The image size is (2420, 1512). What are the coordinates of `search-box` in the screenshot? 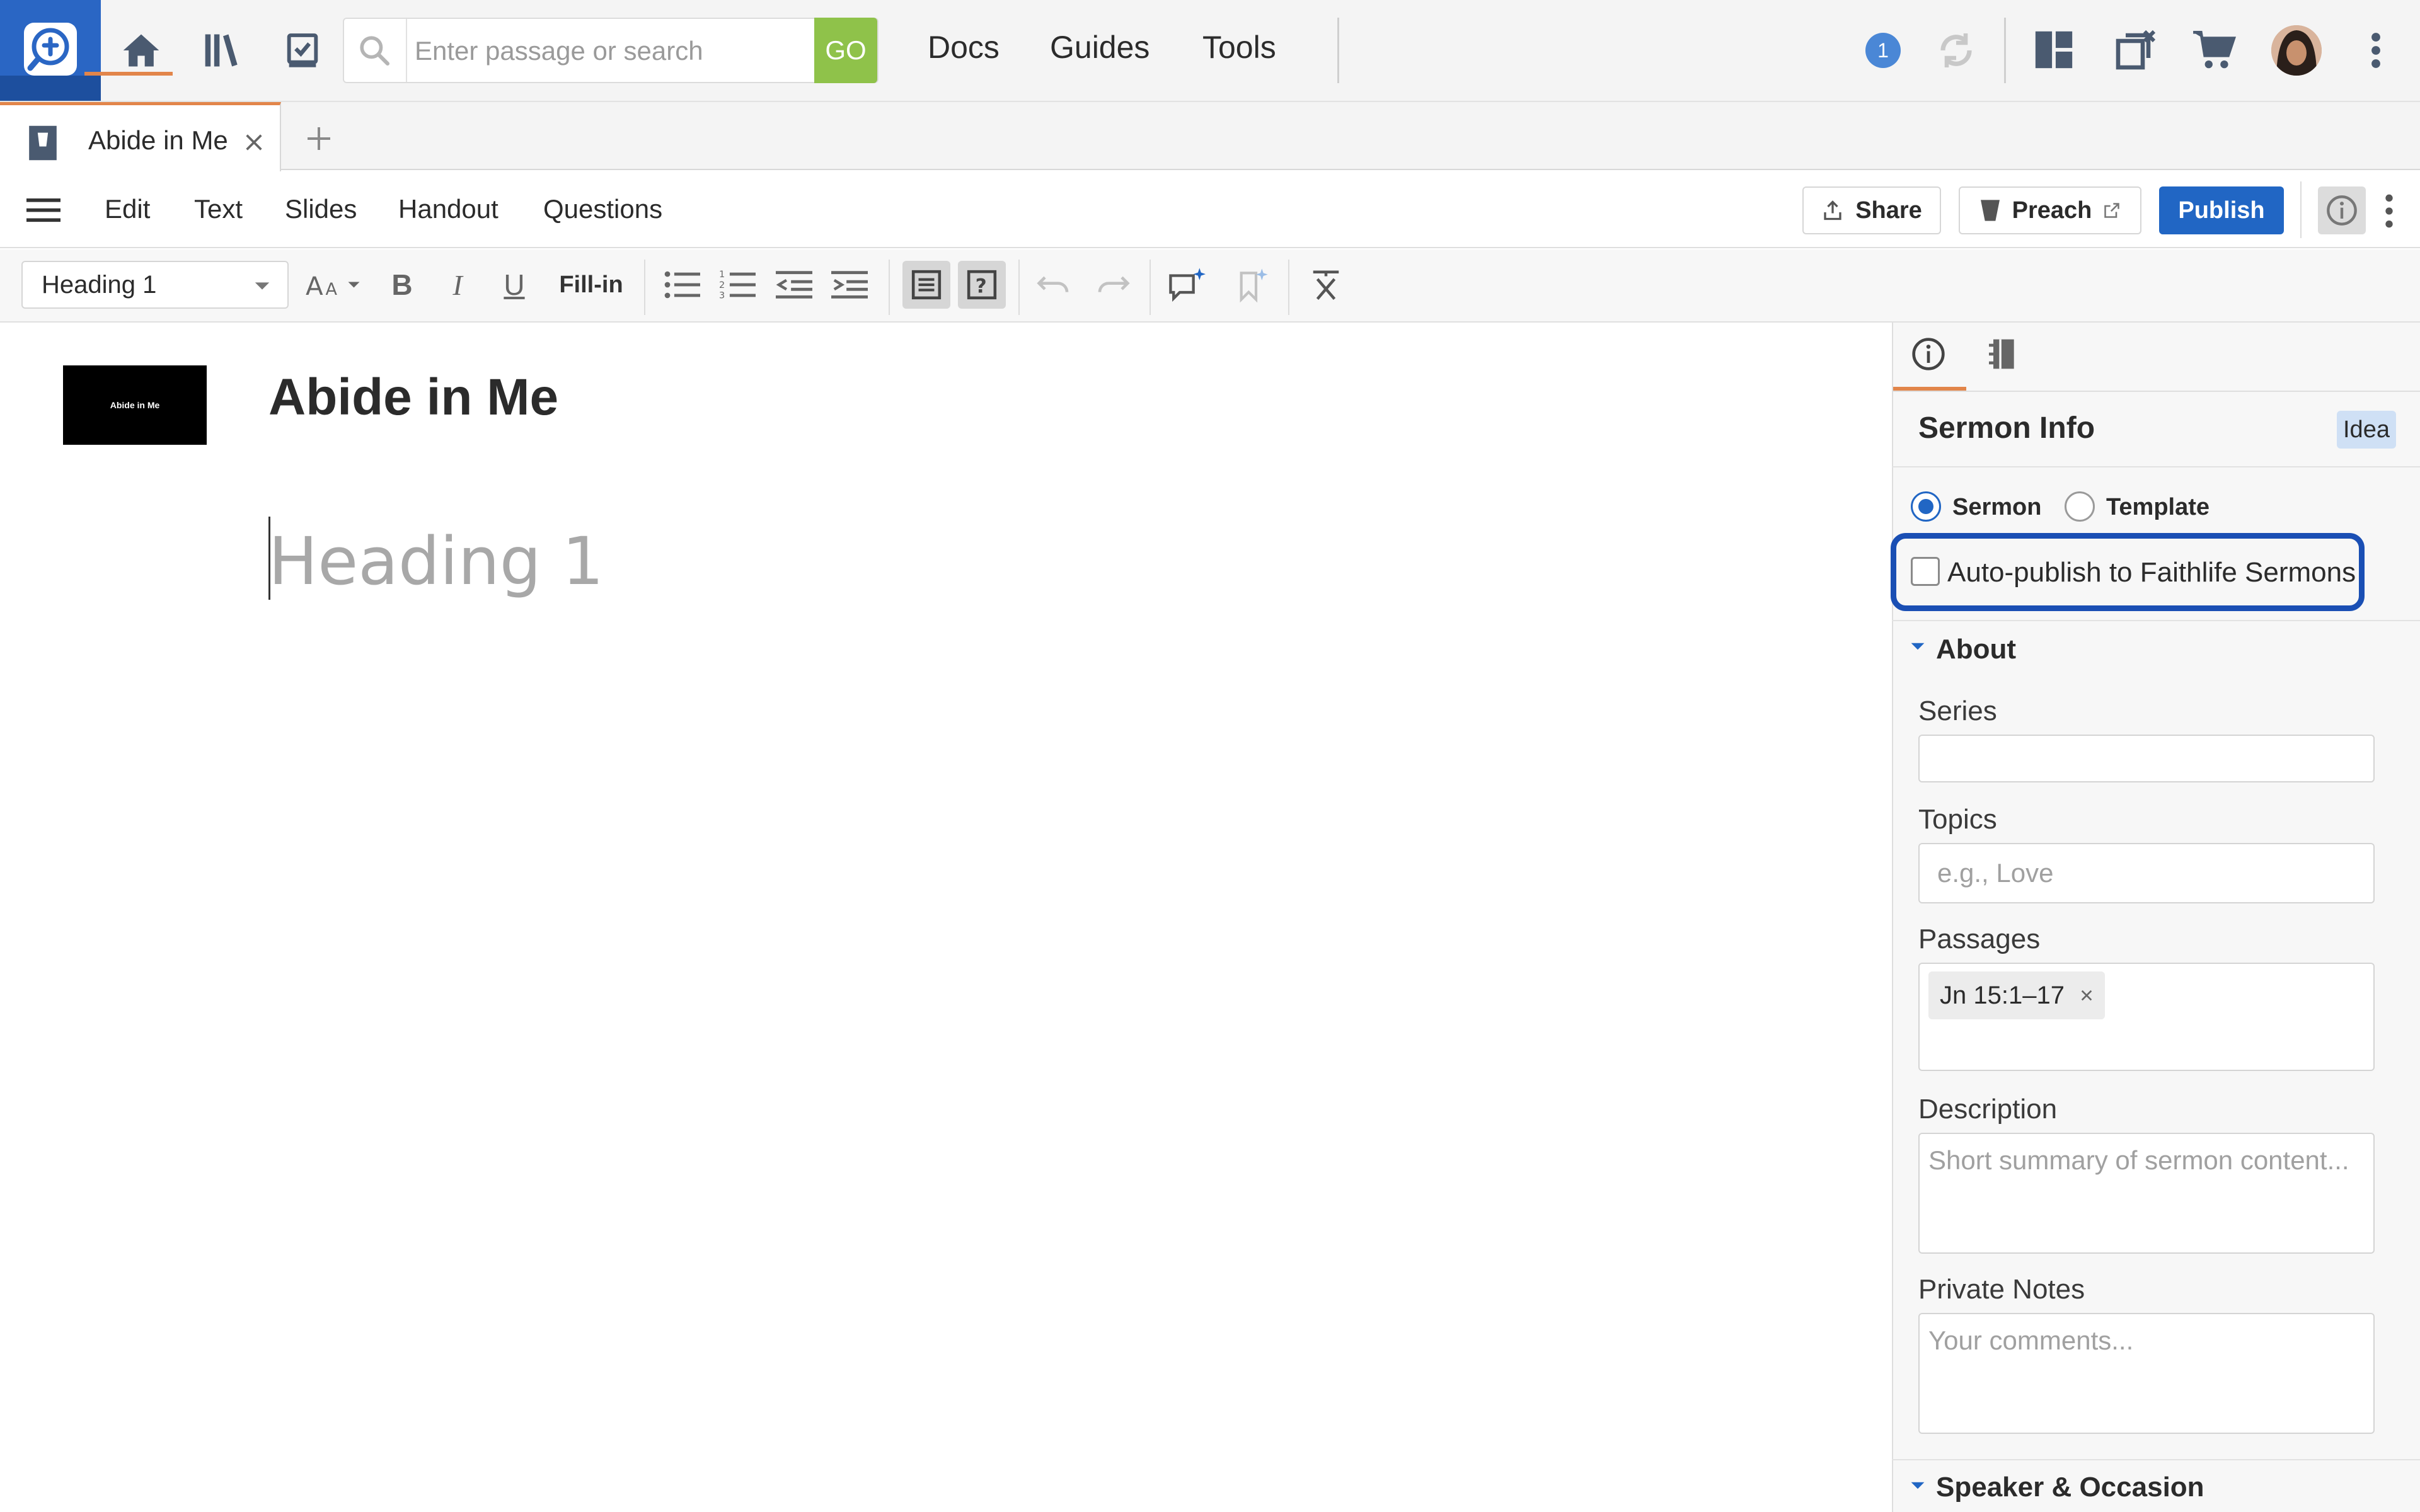 It's located at (611, 50).